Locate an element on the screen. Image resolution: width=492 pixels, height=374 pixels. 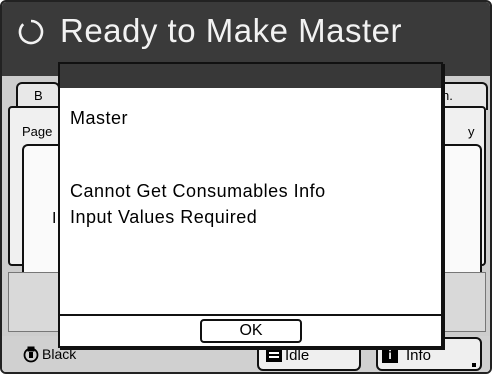
tab-basic-label: B is located at coordinates (38, 95).